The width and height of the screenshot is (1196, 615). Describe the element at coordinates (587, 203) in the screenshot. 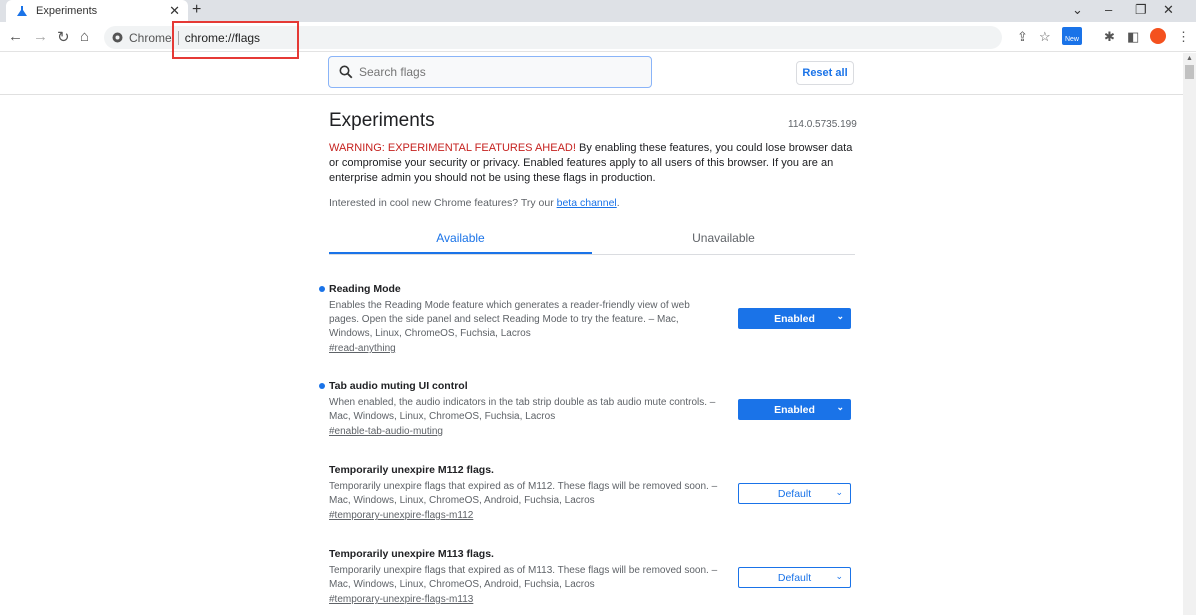

I see `beta-channel-link: beta channel` at that location.